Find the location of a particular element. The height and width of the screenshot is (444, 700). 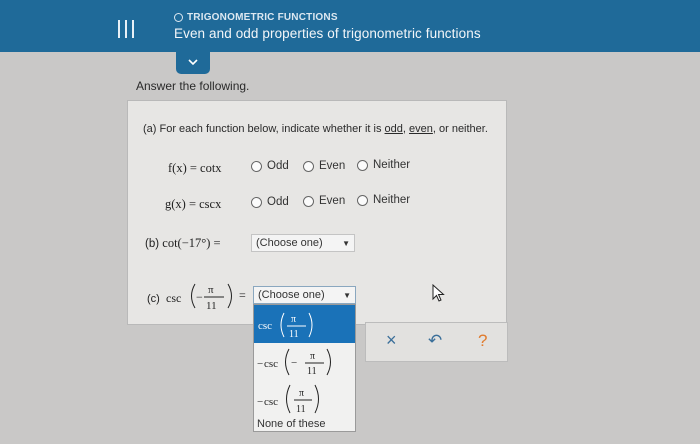

equals-sign: = is located at coordinates (242, 295).